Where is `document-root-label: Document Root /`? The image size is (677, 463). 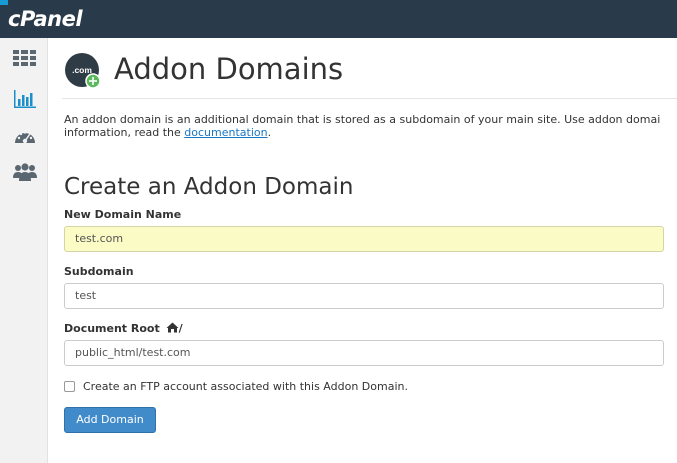
document-root-label: Document Root / is located at coordinates (123, 328).